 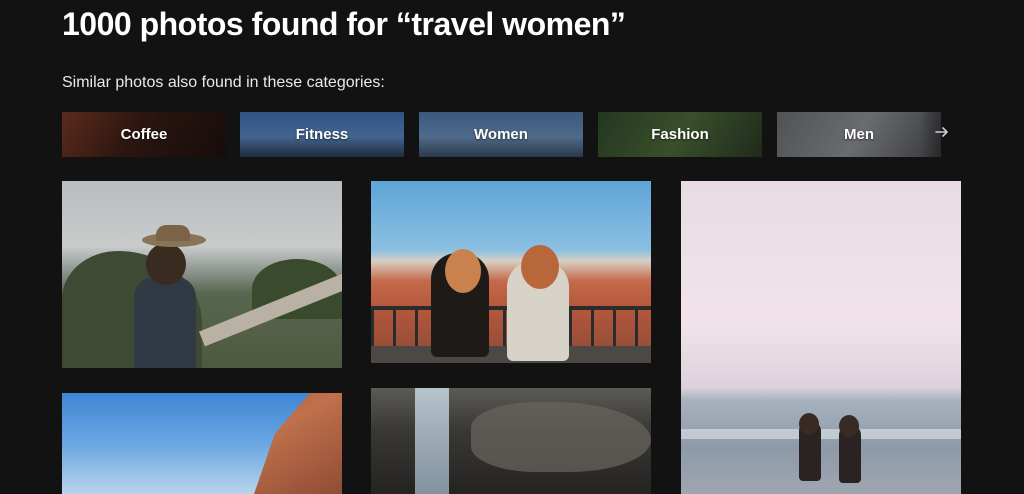 What do you see at coordinates (511, 272) in the screenshot?
I see `photo-two-women-balcony` at bounding box center [511, 272].